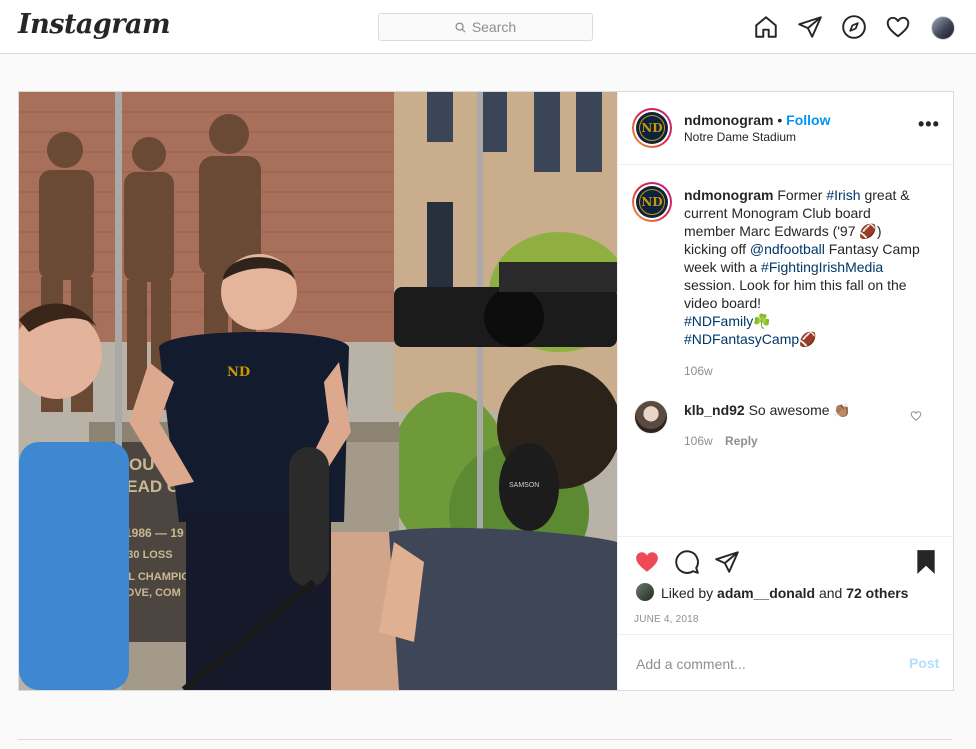 The width and height of the screenshot is (976, 749). What do you see at coordinates (831, 593) in the screenshot?
I see `likes-middle: and` at bounding box center [831, 593].